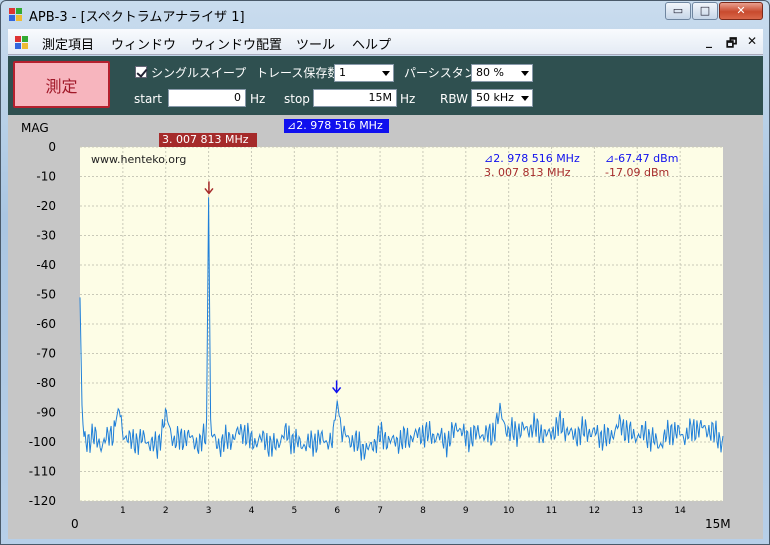 This screenshot has width=770, height=545. Describe the element at coordinates (342, 72) in the screenshot. I see `trace-hold-value: 1` at that location.